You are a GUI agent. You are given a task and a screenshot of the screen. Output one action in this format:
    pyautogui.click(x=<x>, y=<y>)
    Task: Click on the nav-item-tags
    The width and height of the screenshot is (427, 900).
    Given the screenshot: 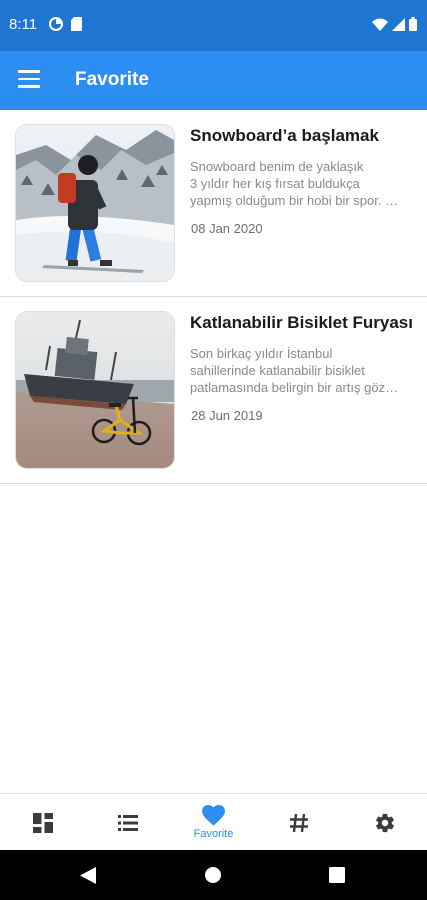 What is the action you would take?
    pyautogui.click(x=298, y=822)
    